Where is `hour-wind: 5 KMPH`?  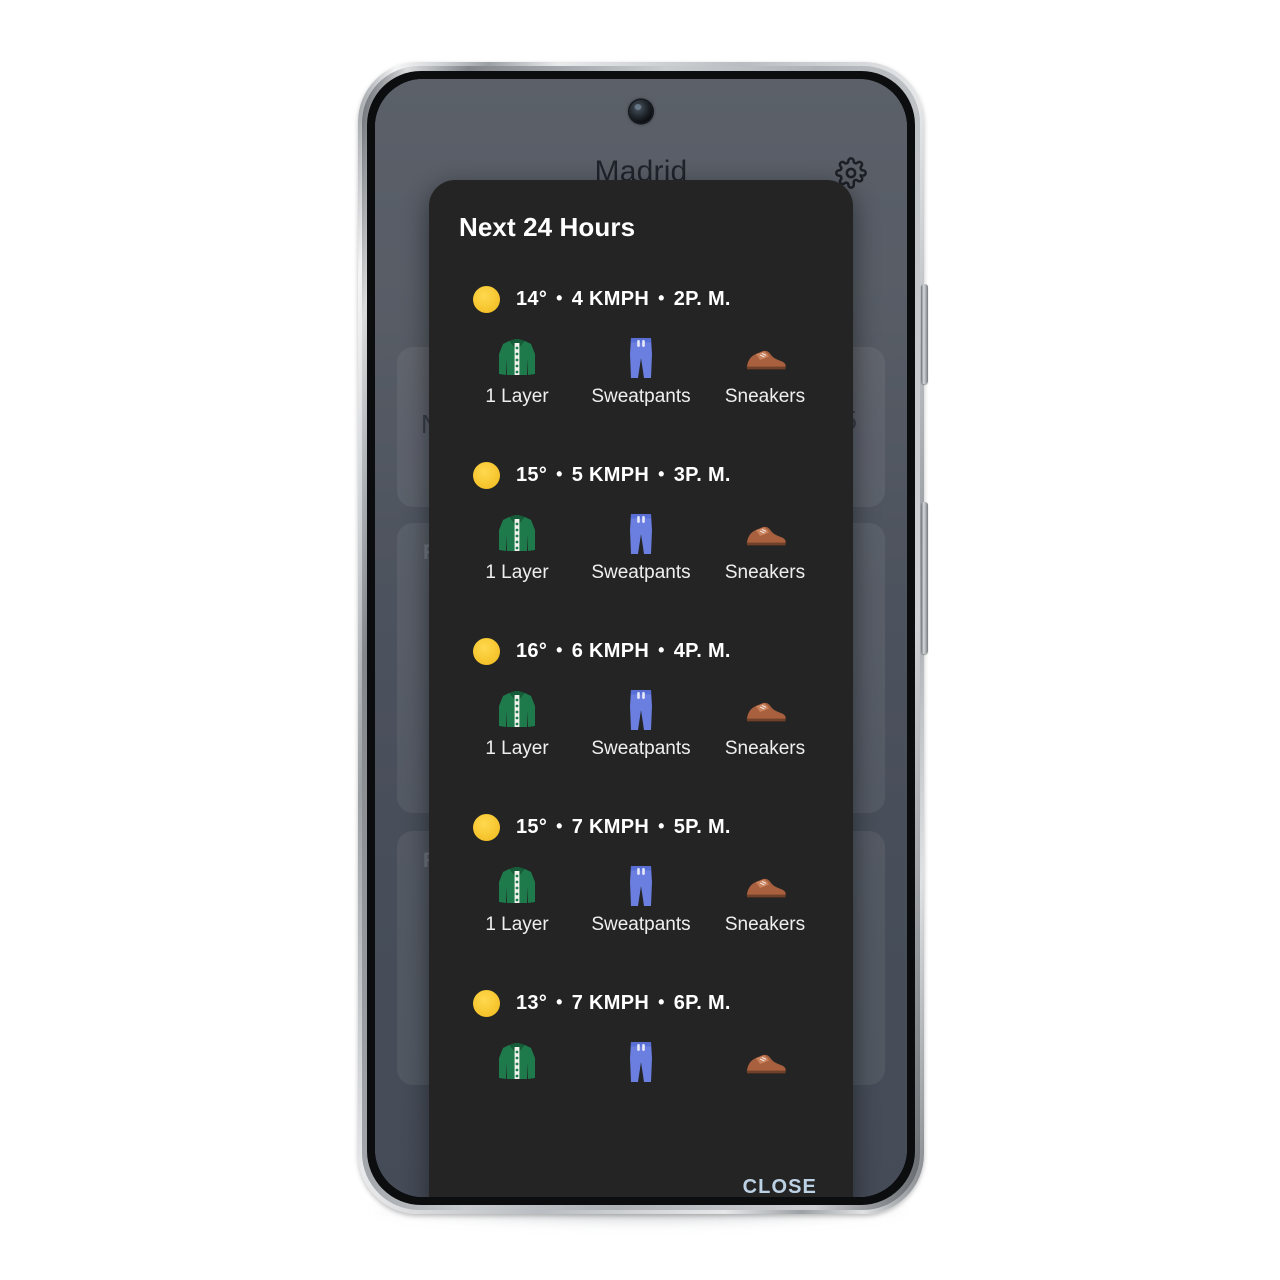
hour-wind: 5 KMPH is located at coordinates (610, 474).